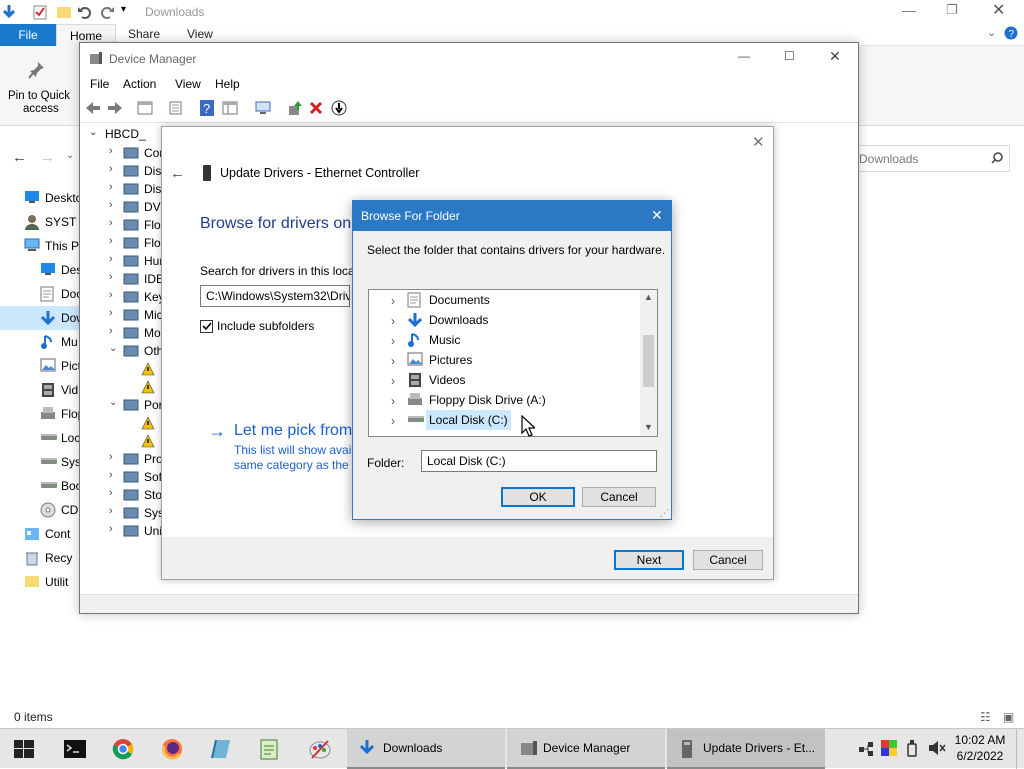 Image resolution: width=1024 pixels, height=769 pixels. I want to click on include-subfolders-checkbox: Include subfolders, so click(257, 326).